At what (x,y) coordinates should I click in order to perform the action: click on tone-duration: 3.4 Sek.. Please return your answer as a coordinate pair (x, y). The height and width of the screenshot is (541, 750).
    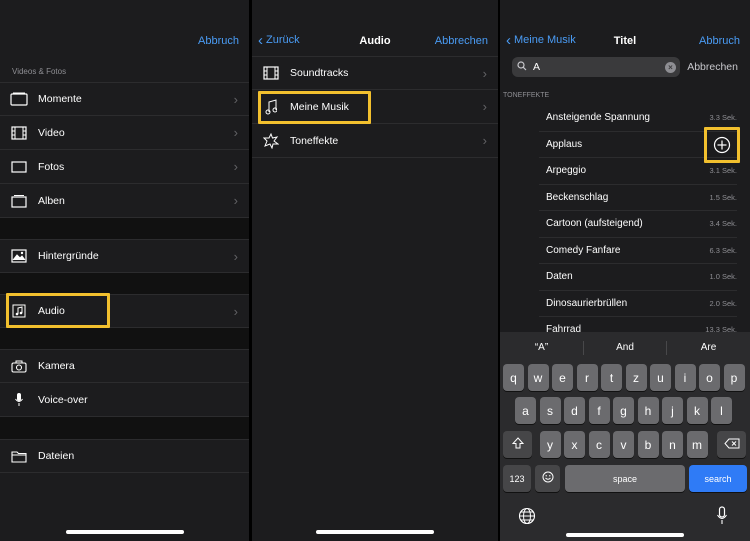
    Looking at the image, I should click on (723, 224).